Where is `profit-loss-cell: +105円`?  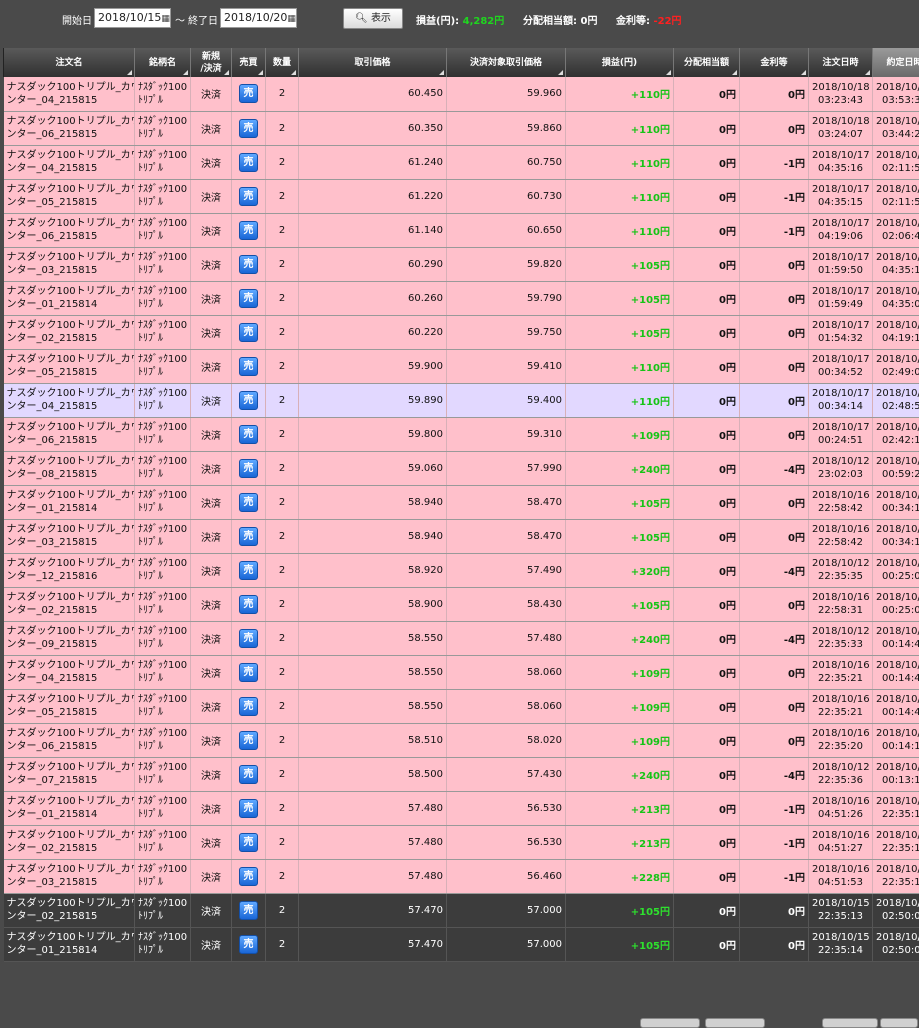
profit-loss-cell: +105円 is located at coordinates (620, 298).